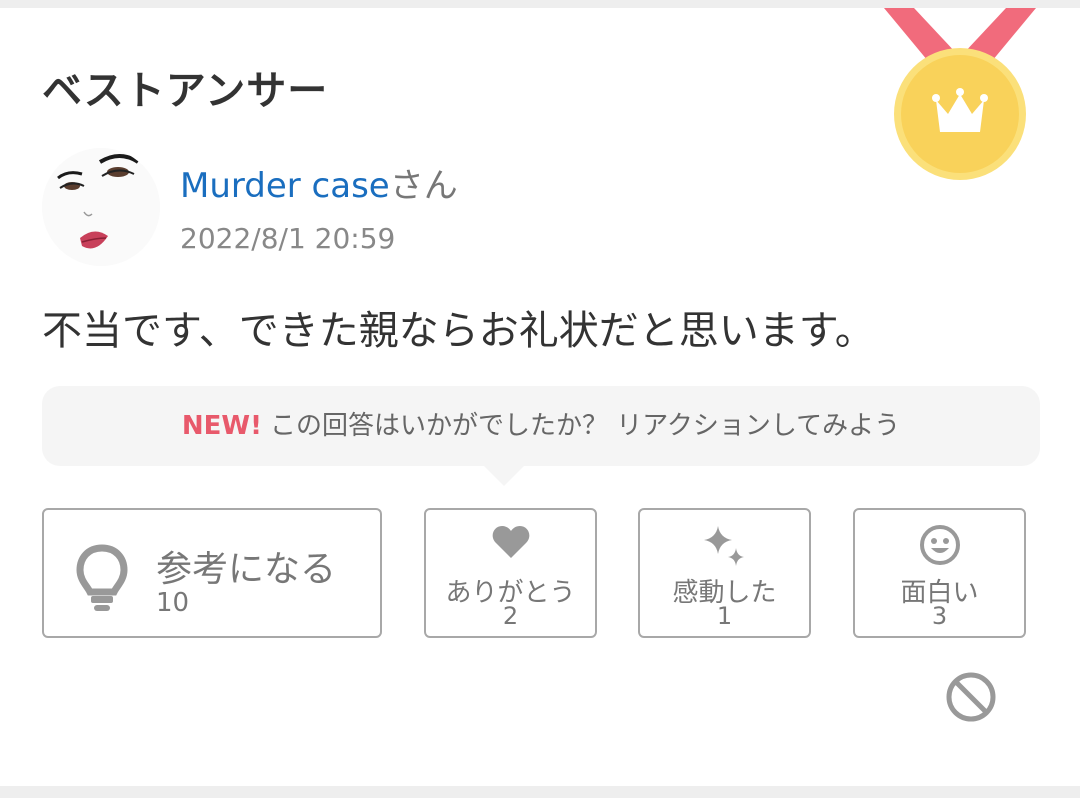 The width and height of the screenshot is (1080, 798). What do you see at coordinates (285, 186) in the screenshot?
I see `user-name-link: Murder case` at bounding box center [285, 186].